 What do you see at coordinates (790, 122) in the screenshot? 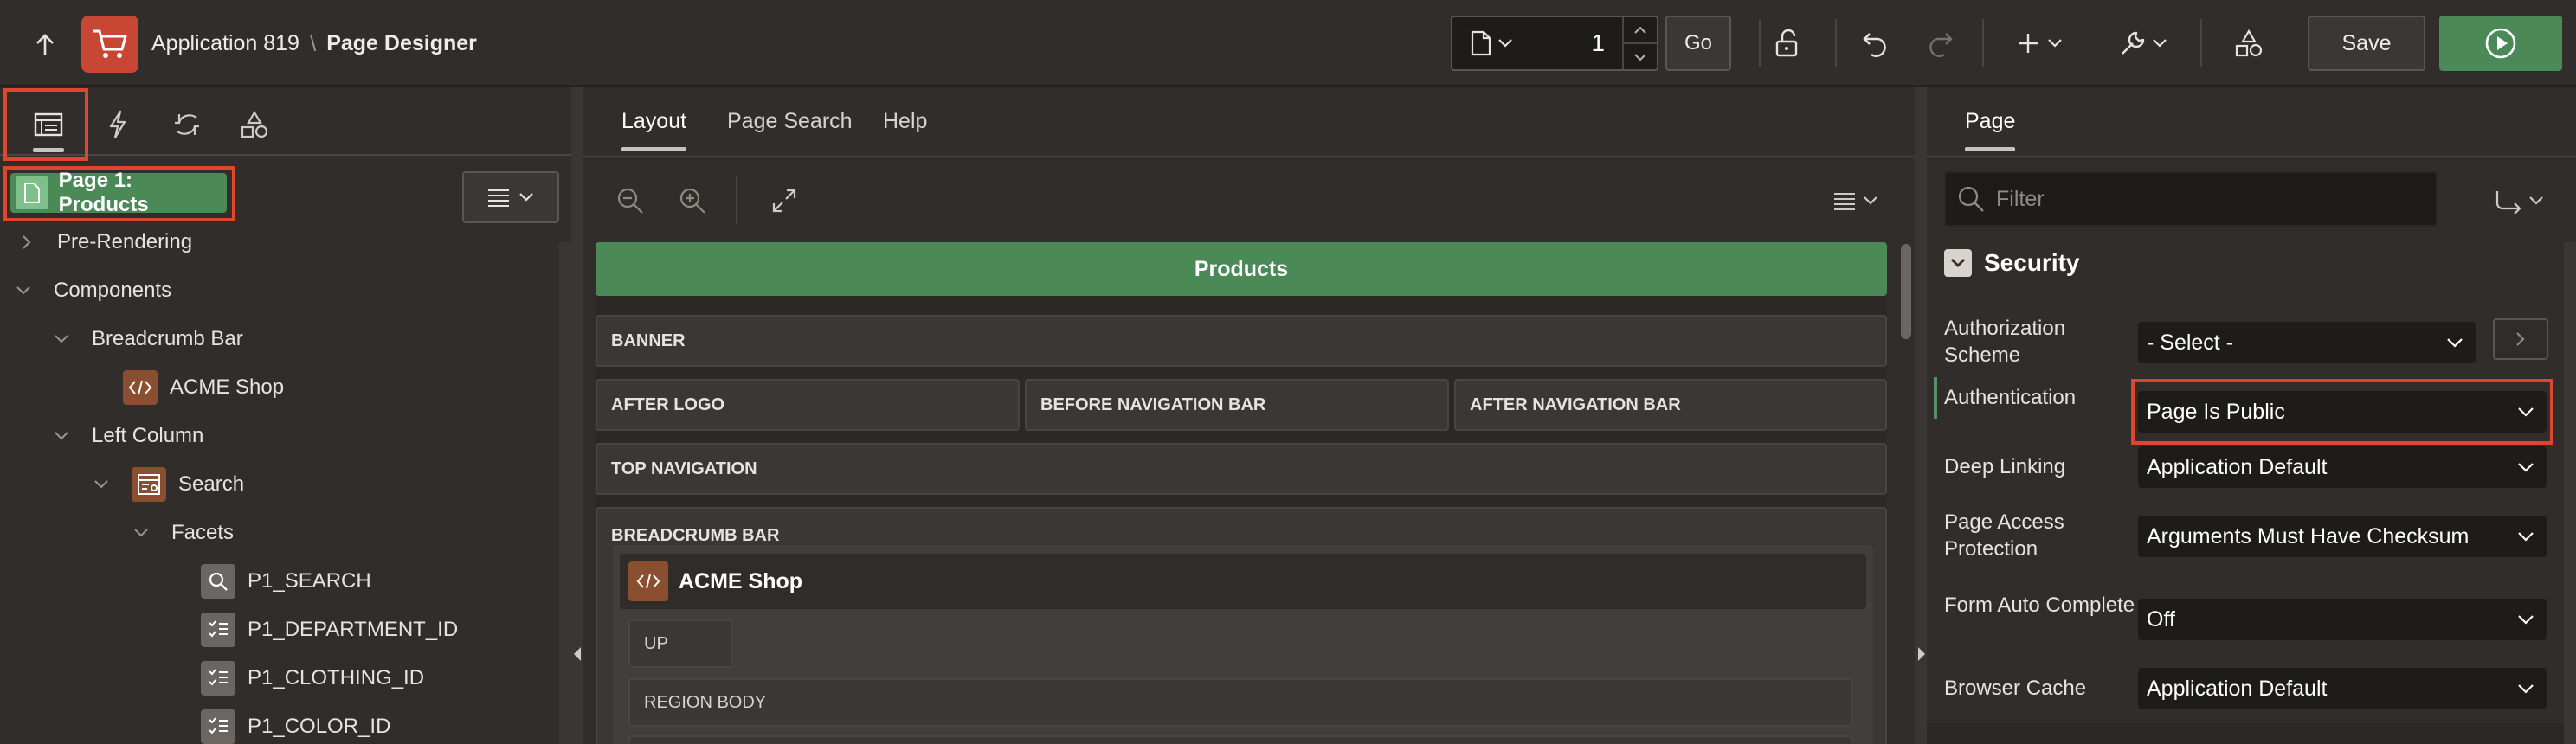
I see `tab-page-search: Page Search` at bounding box center [790, 122].